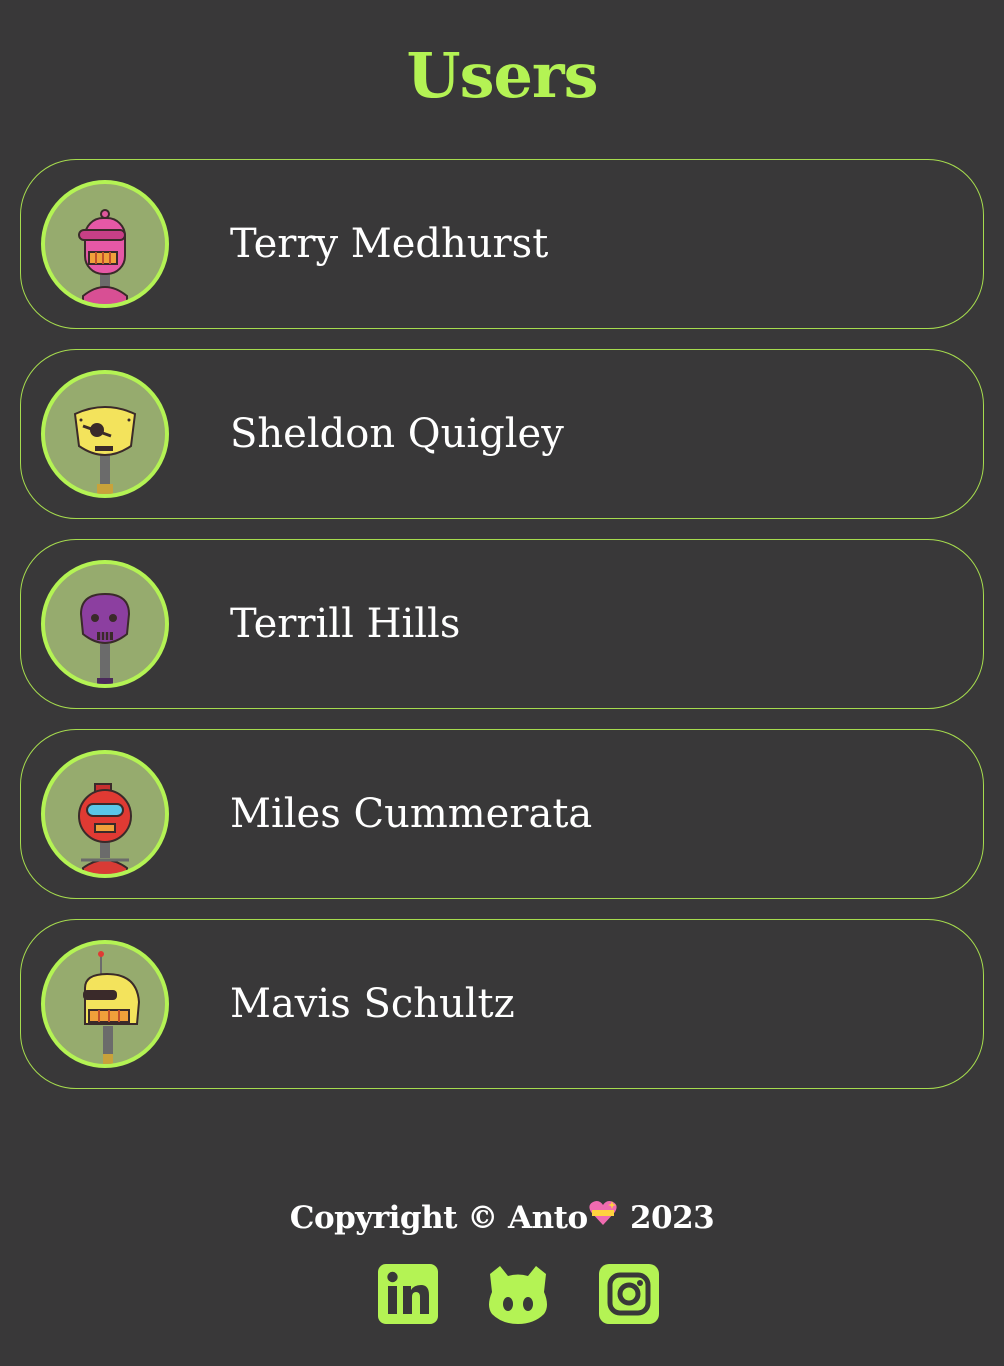  I want to click on instagram-icon, so click(630, 1295).